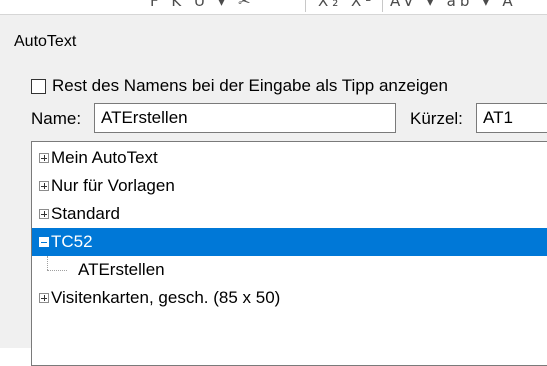  I want to click on tree-item-mein-autotext: Mein AutoText, so click(289, 158).